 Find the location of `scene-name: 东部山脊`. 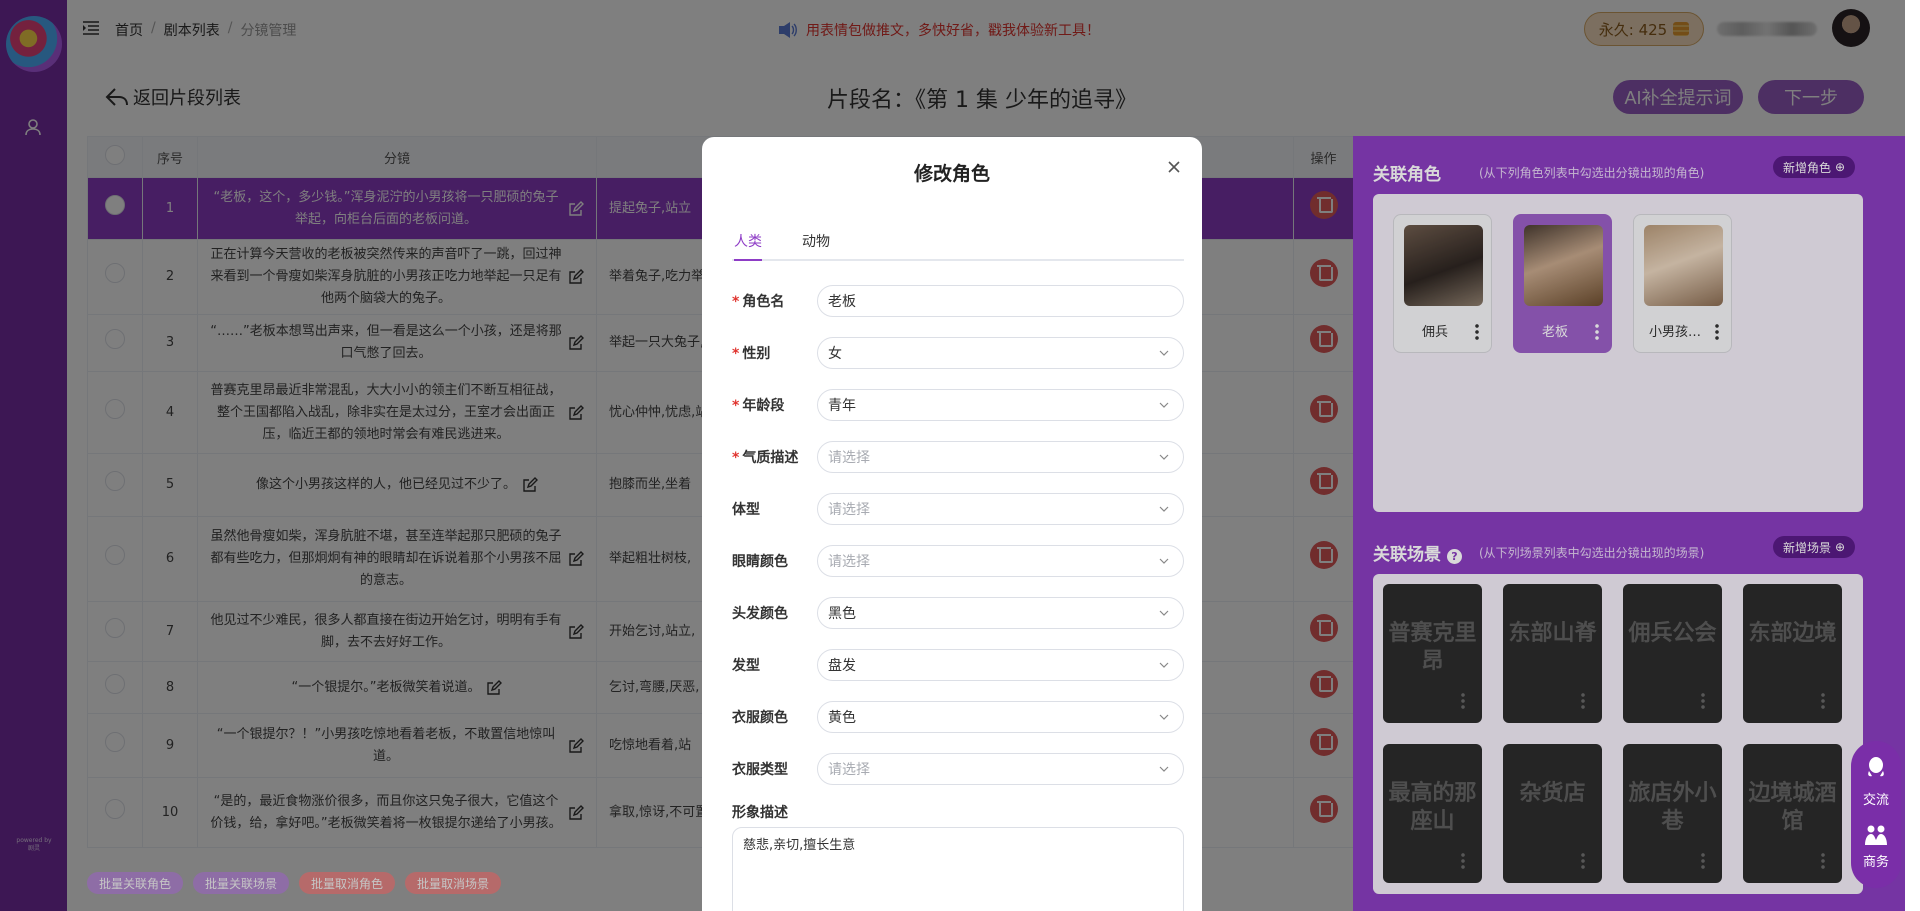

scene-name: 东部山脊 is located at coordinates (1552, 633).